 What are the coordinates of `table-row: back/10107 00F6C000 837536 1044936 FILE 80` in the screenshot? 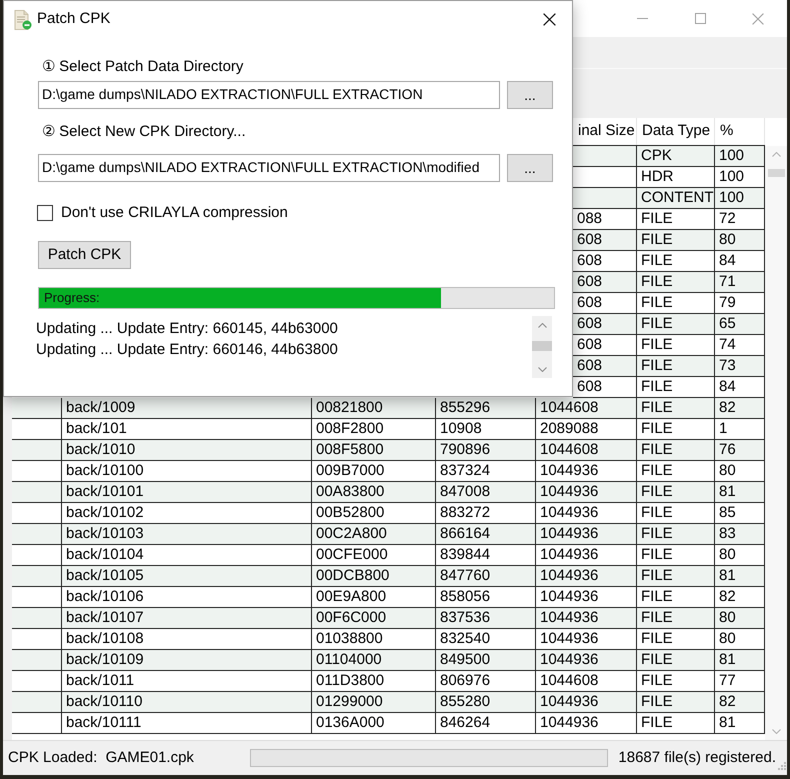 It's located at (388, 618).